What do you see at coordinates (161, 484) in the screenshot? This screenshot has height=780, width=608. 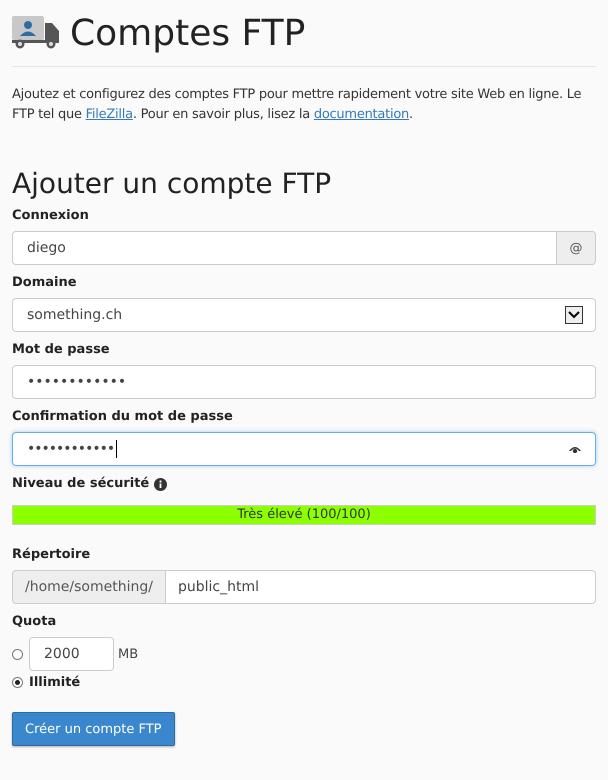 I see `info-icon` at bounding box center [161, 484].